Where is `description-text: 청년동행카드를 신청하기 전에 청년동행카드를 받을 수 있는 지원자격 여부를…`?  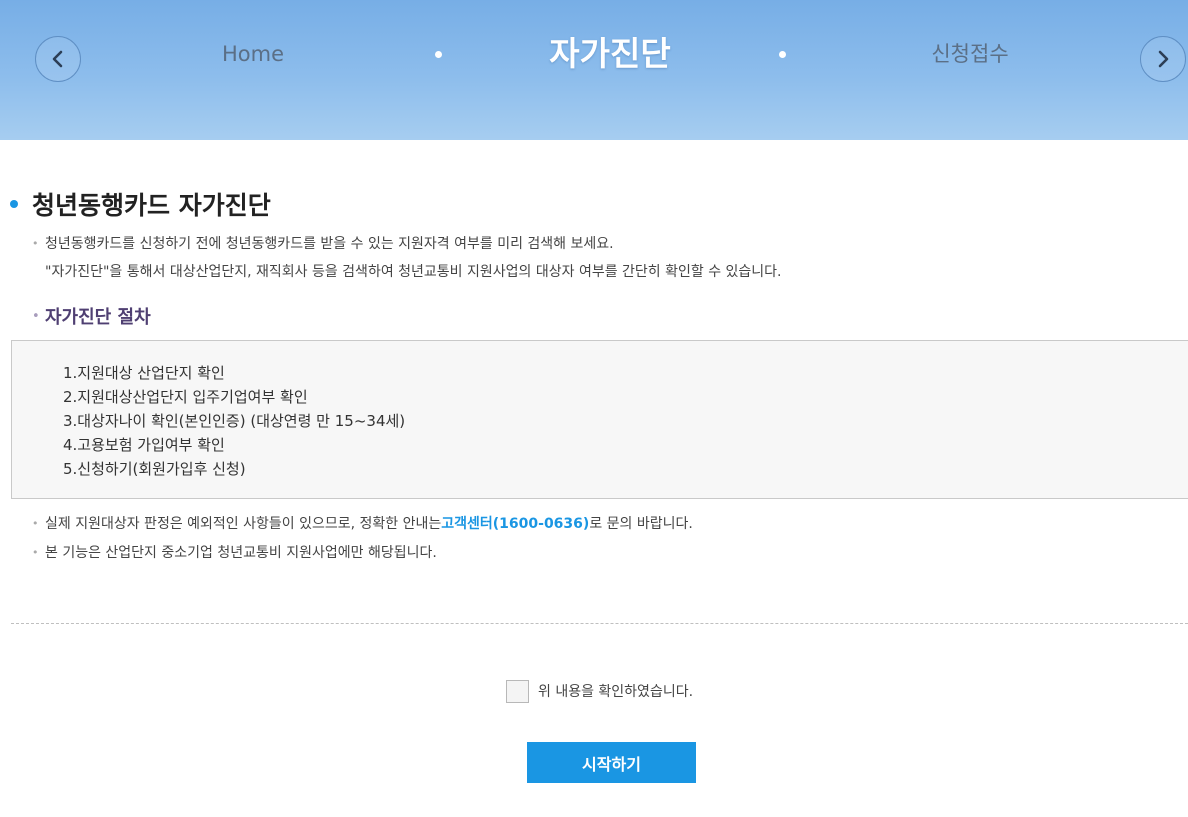
description-text: 청년동행카드를 신청하기 전에 청년동행카드를 받을 수 있는 지원자격 여부를… is located at coordinates (329, 244).